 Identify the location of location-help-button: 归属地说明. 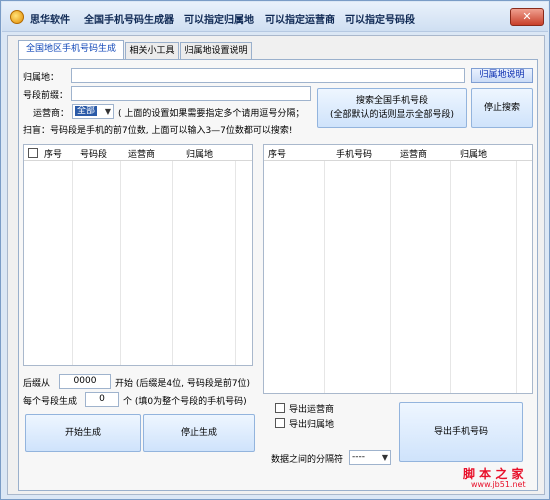
(502, 75).